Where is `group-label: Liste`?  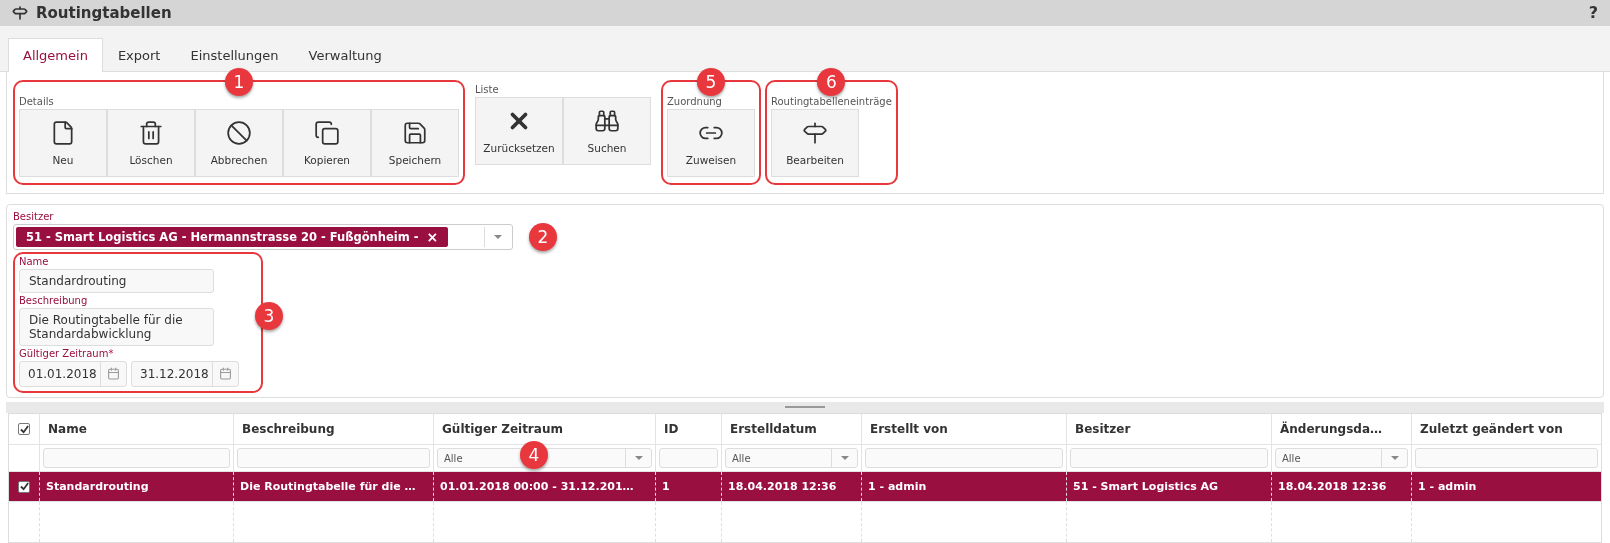
group-label: Liste is located at coordinates (487, 89).